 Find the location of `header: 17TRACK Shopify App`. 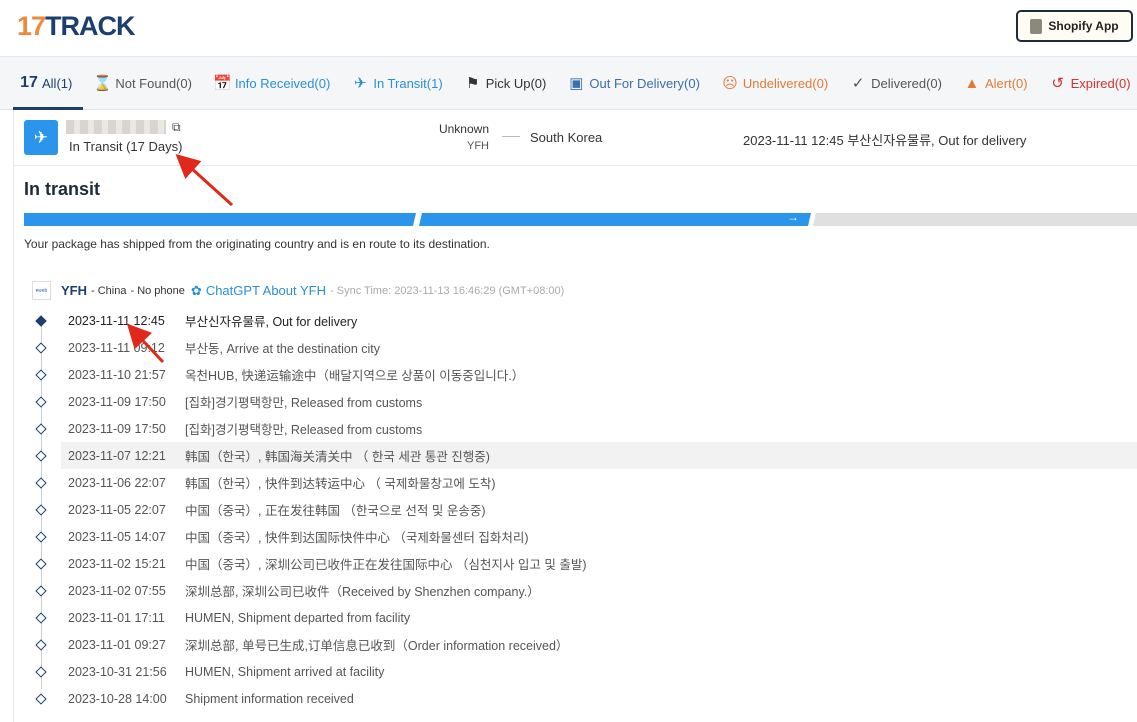

header: 17TRACK Shopify App is located at coordinates (568, 28).